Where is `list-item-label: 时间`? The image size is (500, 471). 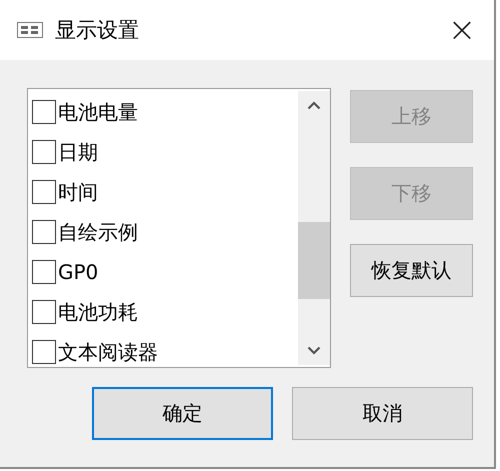
list-item-label: 时间 is located at coordinates (78, 192).